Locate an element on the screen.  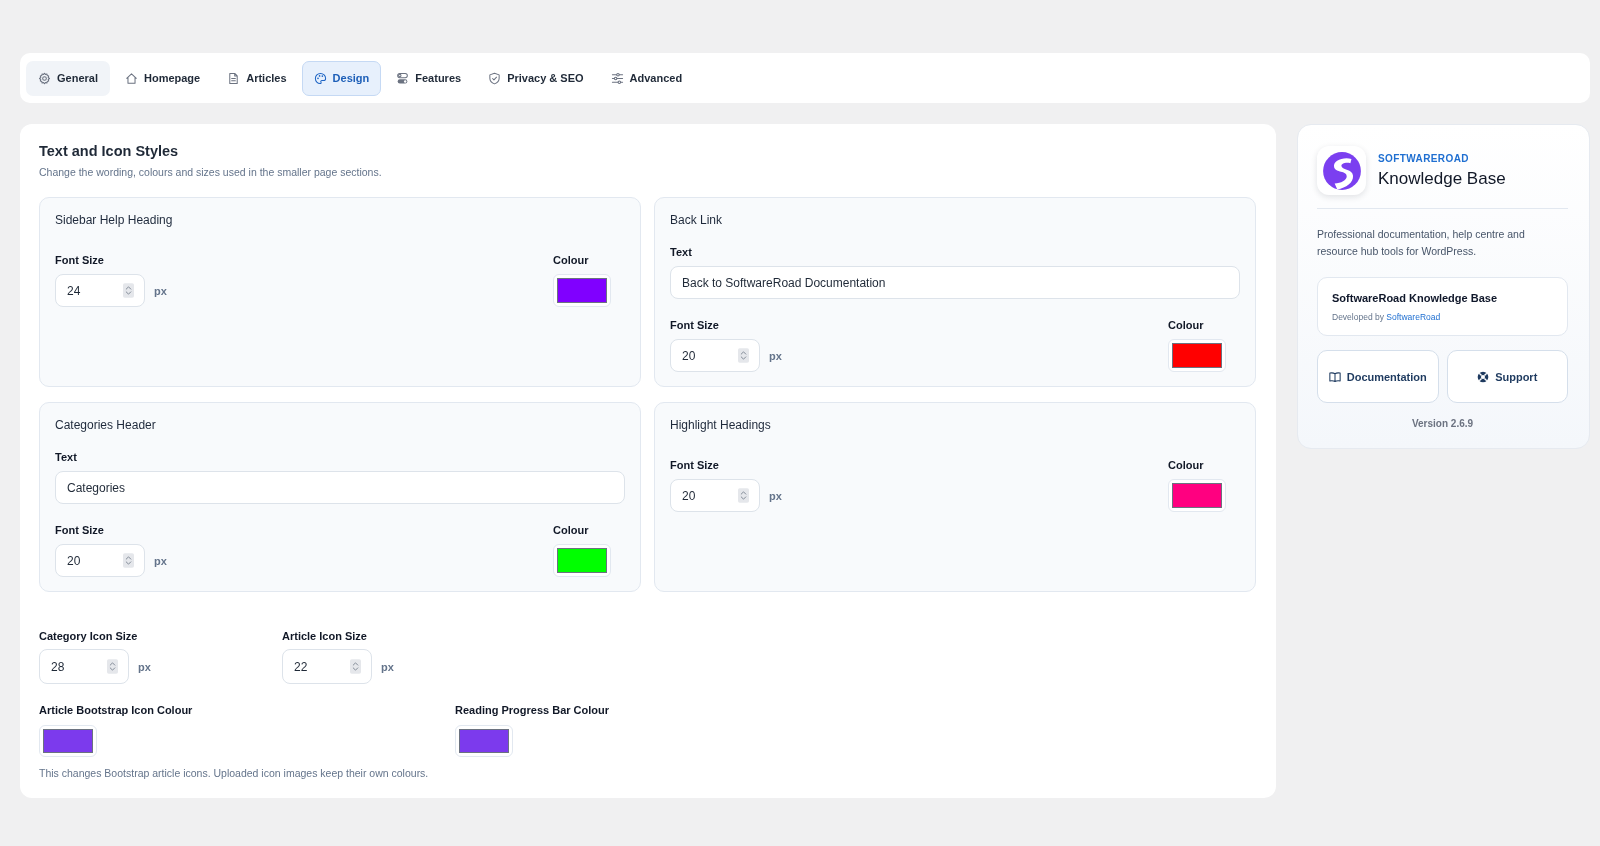
version-label: Version 2.6.9 is located at coordinates (1442, 423).